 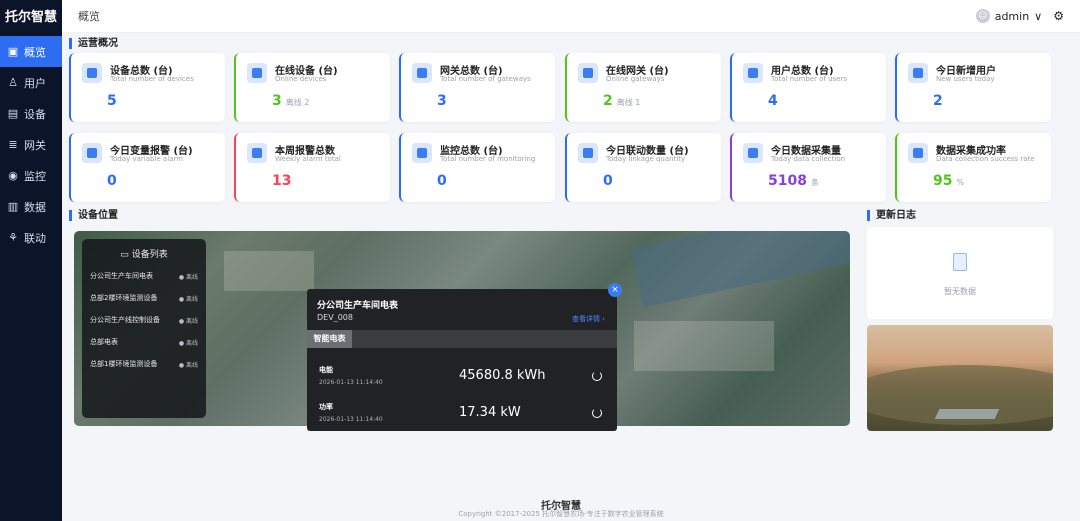 I want to click on stat-card: 今日数据采集量 Today data collection 5108 条, so click(x=808, y=167).